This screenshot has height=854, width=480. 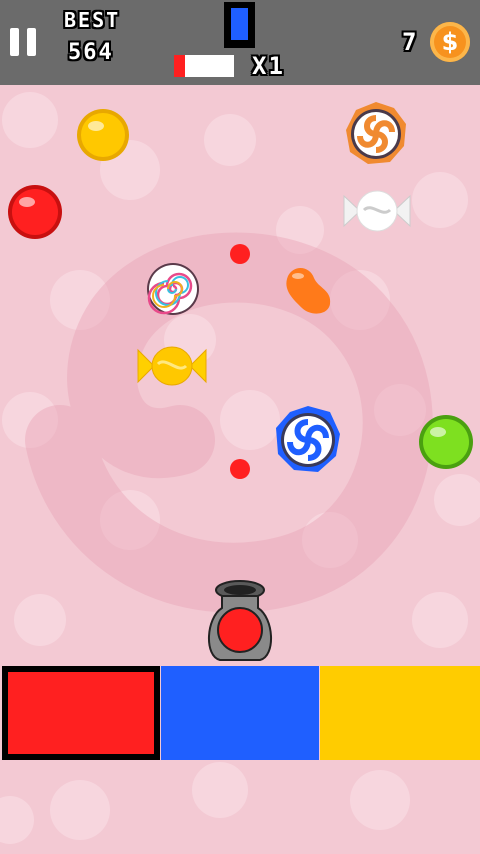 I want to click on score-multiplier: X1, so click(x=268, y=66).